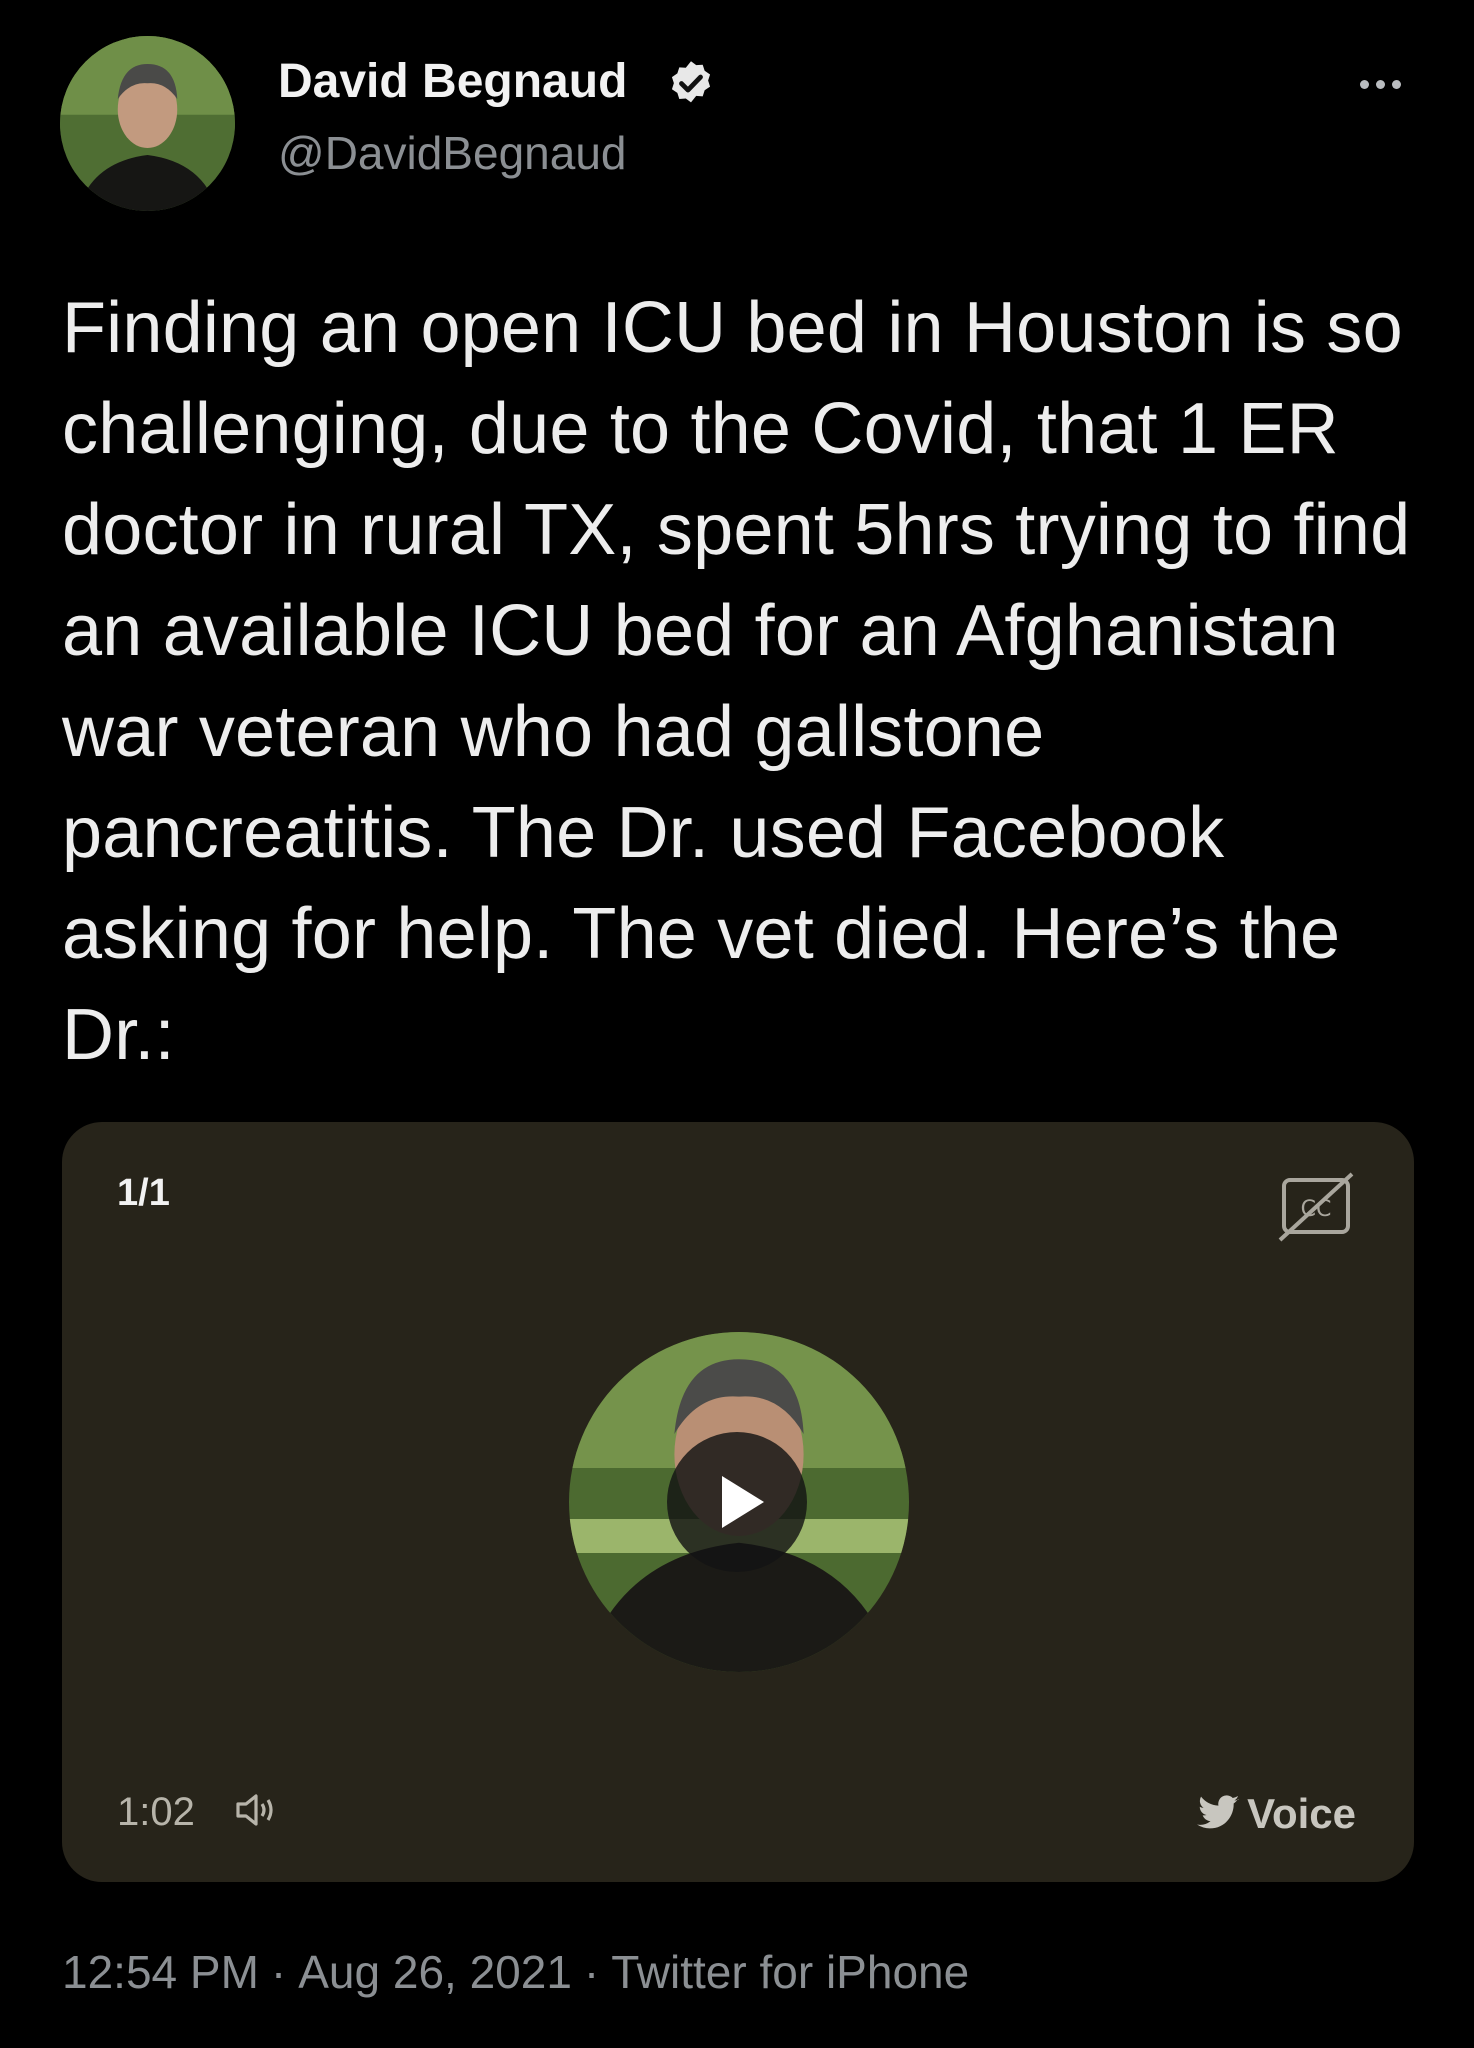 Image resolution: width=1474 pixels, height=2048 pixels. What do you see at coordinates (160, 1972) in the screenshot?
I see `tweet-time: 12:54 PM` at bounding box center [160, 1972].